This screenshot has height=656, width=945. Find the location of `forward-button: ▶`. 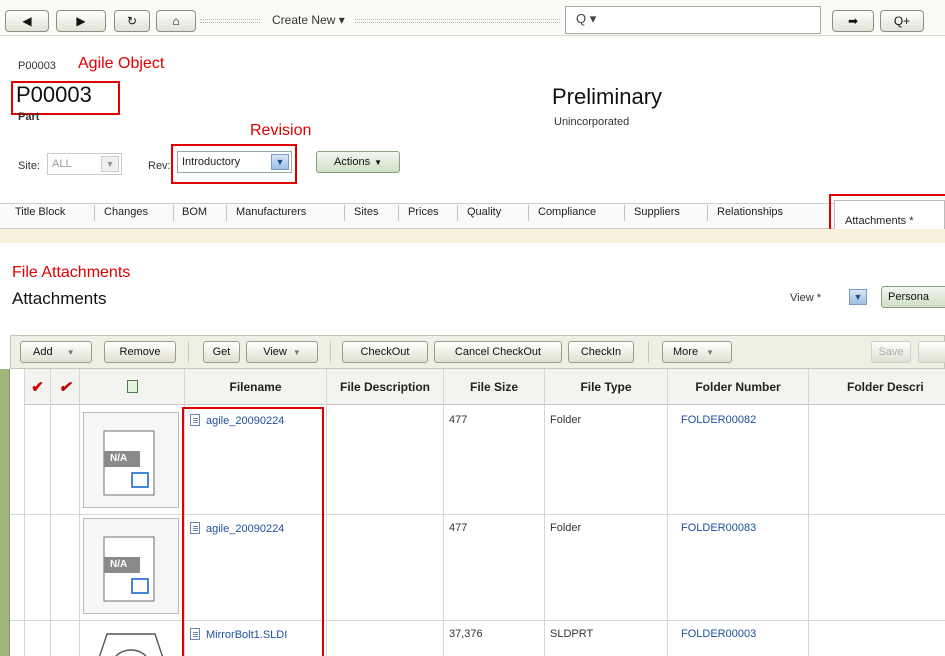

forward-button: ▶ is located at coordinates (81, 21).